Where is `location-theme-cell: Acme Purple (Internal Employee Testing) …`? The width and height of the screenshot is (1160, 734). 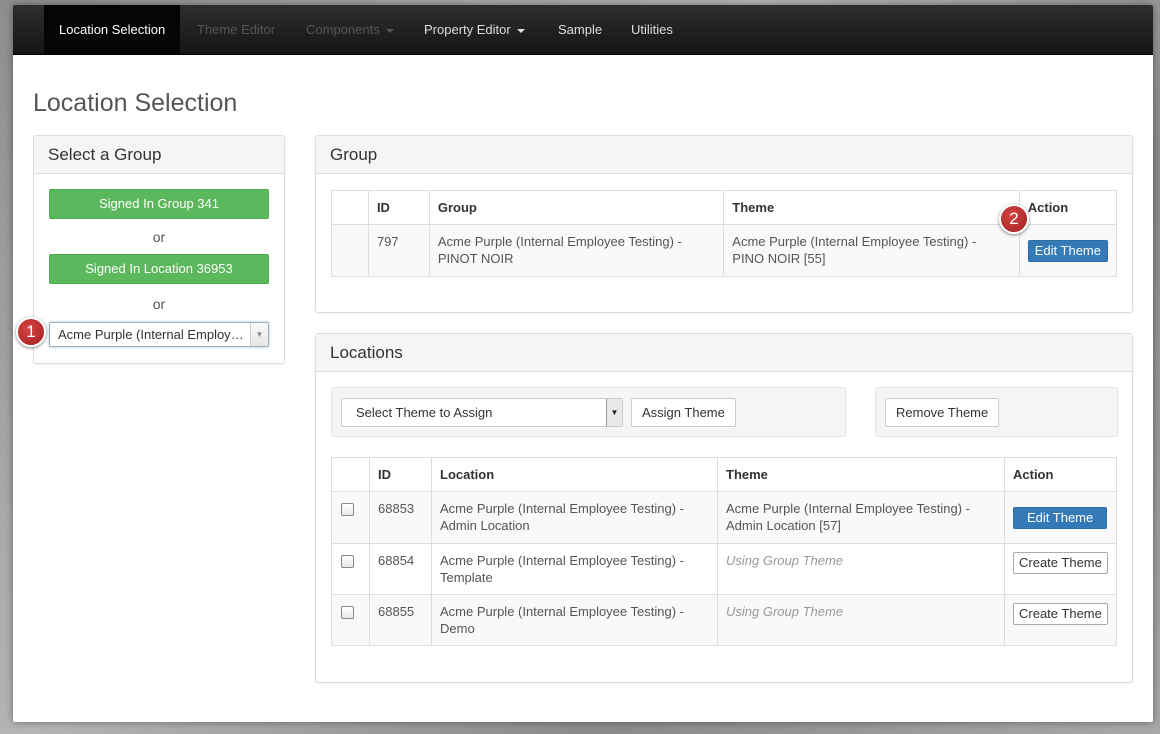
location-theme-cell: Acme Purple (Internal Employee Testing) … is located at coordinates (861, 517).